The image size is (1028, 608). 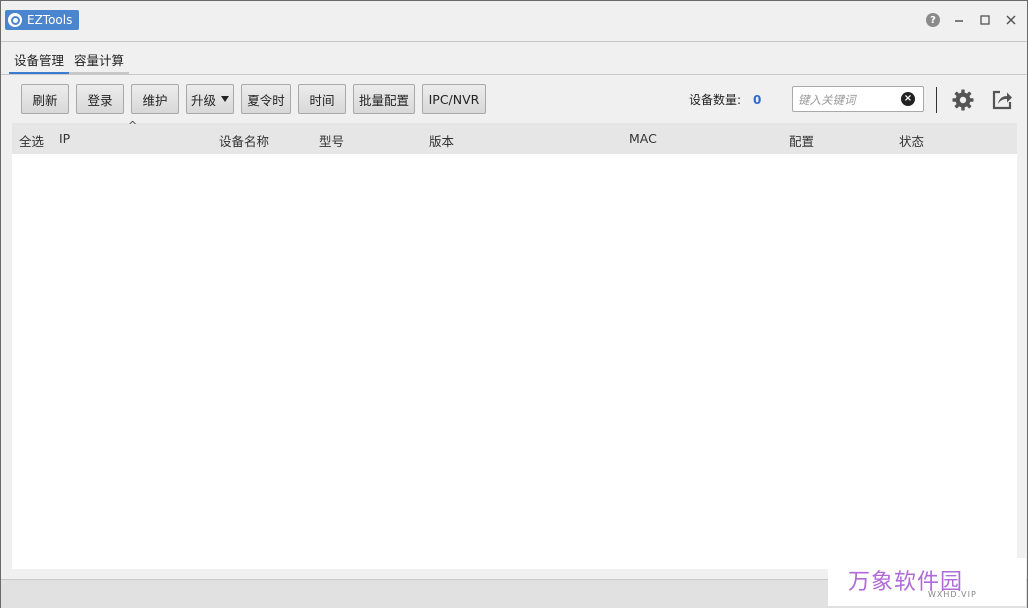 I want to click on minimize-button, so click(x=959, y=20).